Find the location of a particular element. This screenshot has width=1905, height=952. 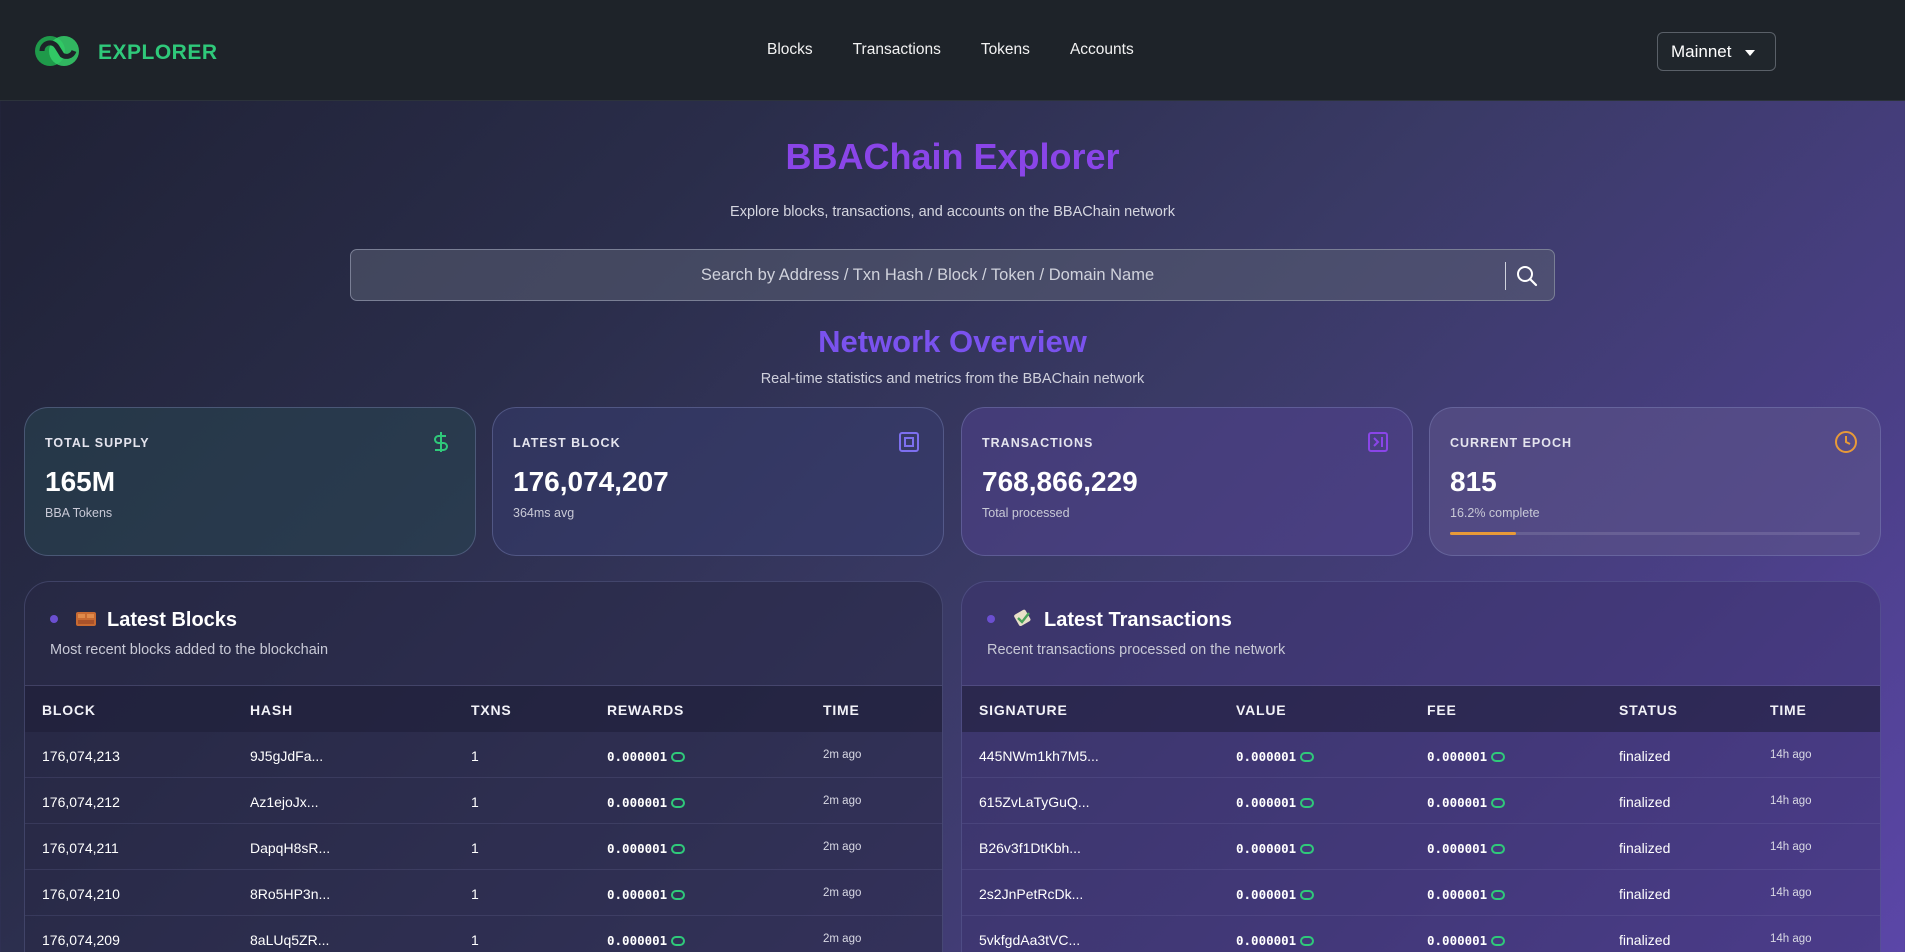

search-input is located at coordinates (952, 275).